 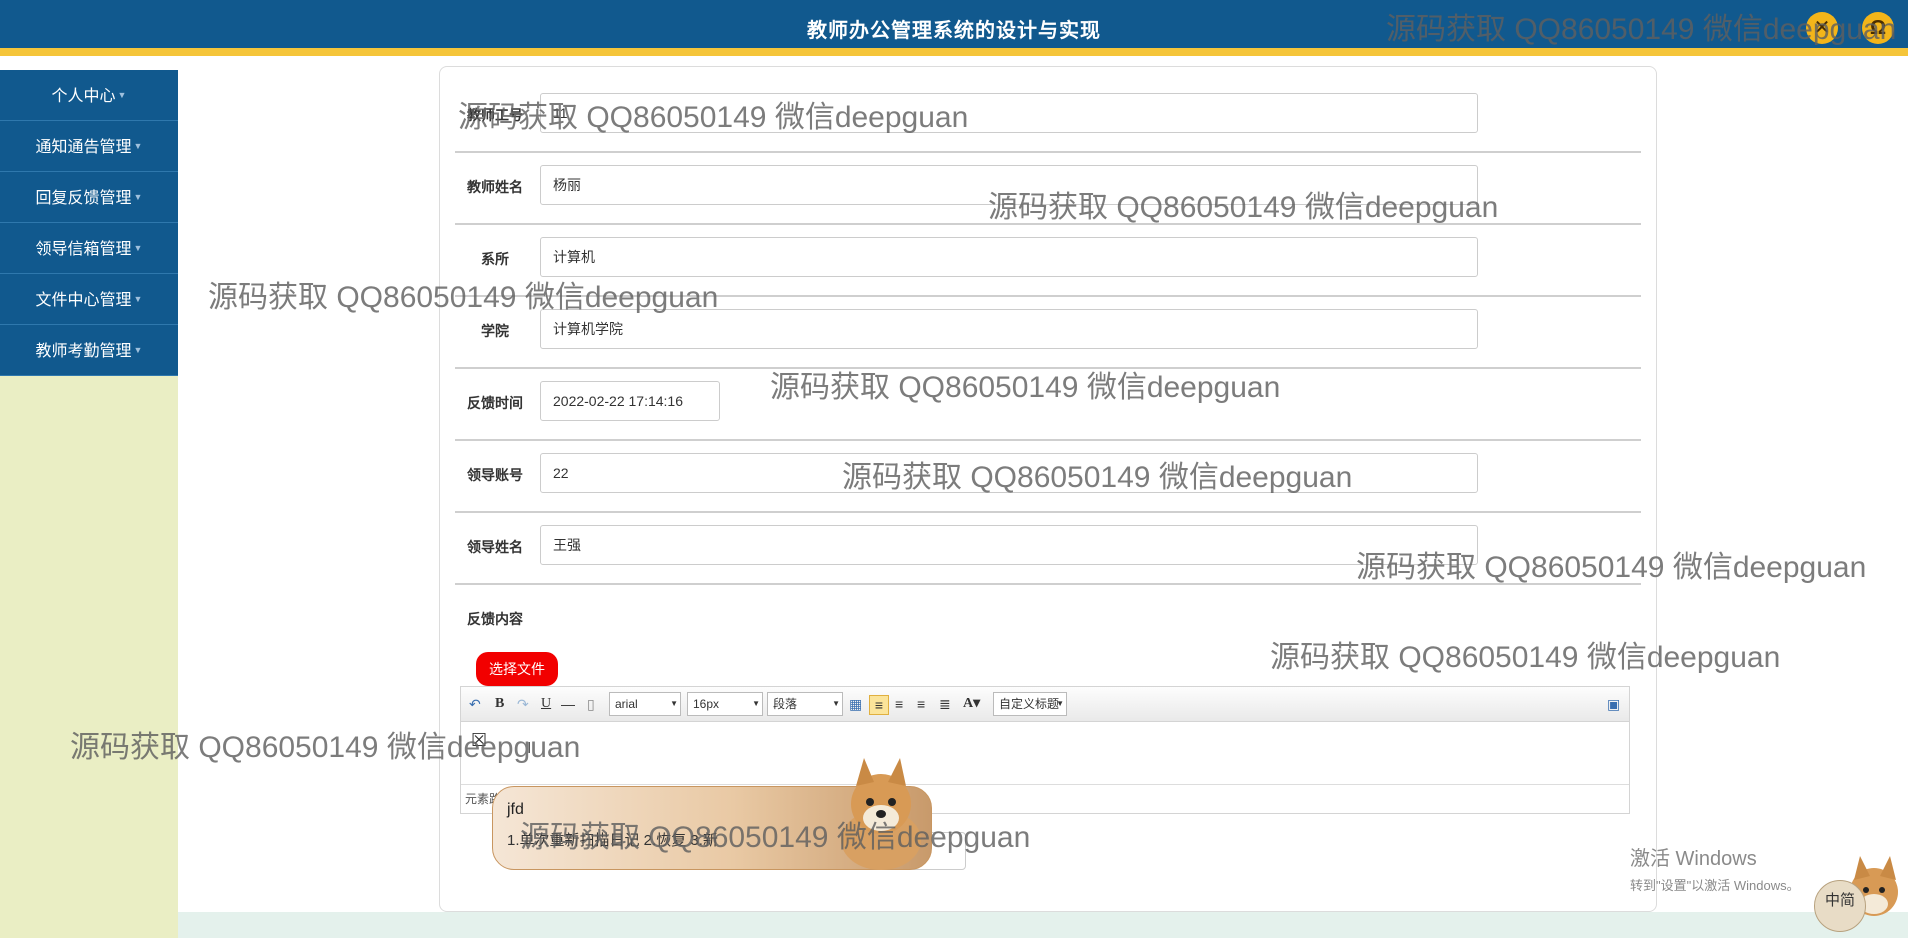 What do you see at coordinates (899, 704) in the screenshot?
I see `align-right-icon: ≡` at bounding box center [899, 704].